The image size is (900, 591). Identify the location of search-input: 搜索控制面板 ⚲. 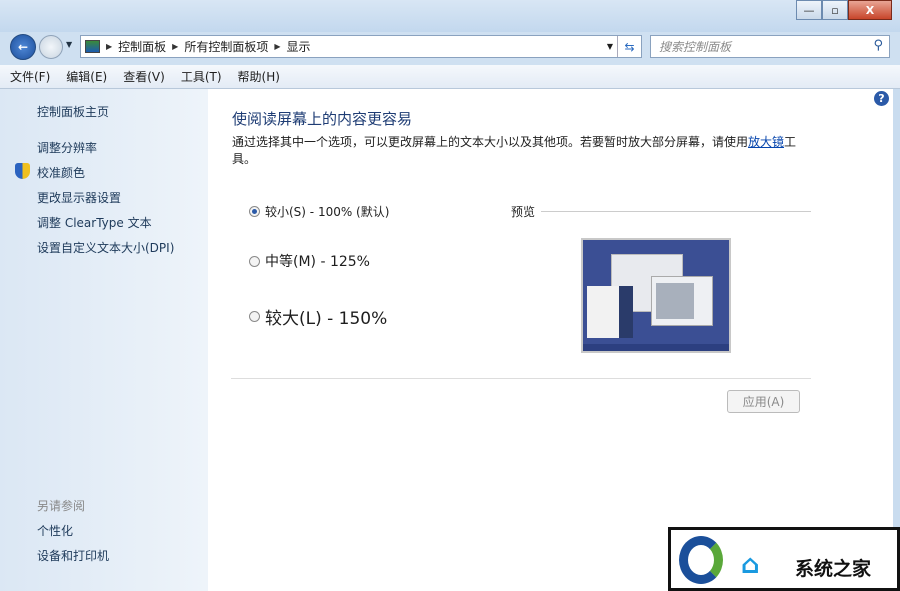
(770, 46).